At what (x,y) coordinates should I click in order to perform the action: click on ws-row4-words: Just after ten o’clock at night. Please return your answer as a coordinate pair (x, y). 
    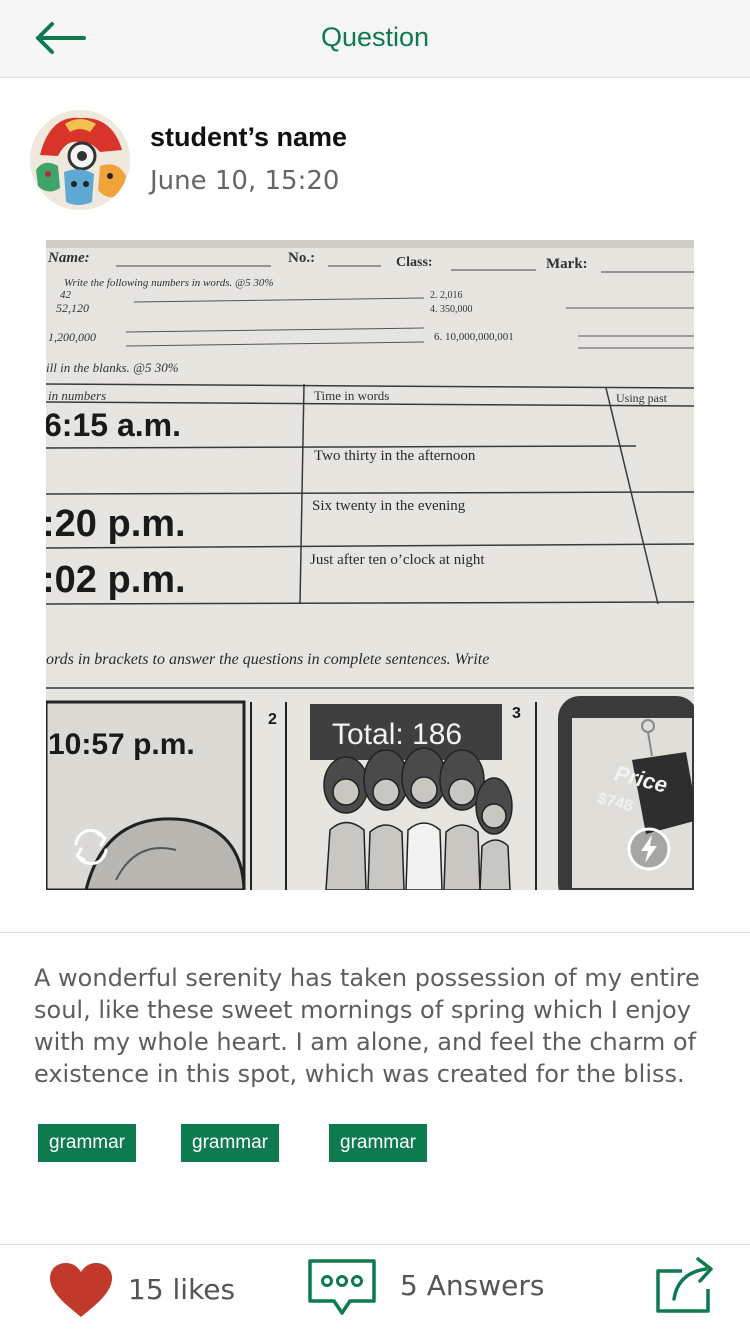
    Looking at the image, I should click on (397, 560).